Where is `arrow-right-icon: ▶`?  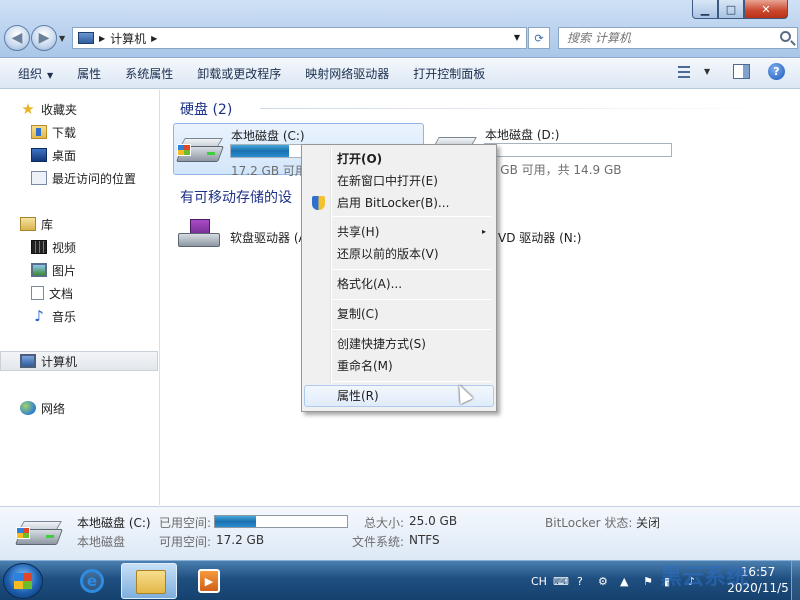 arrow-right-icon: ▶ is located at coordinates (44, 38).